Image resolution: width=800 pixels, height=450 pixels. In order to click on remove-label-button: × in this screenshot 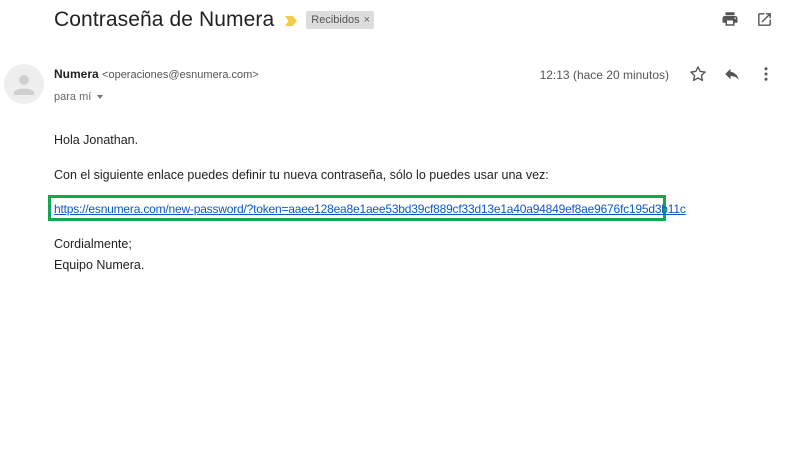, I will do `click(367, 20)`.